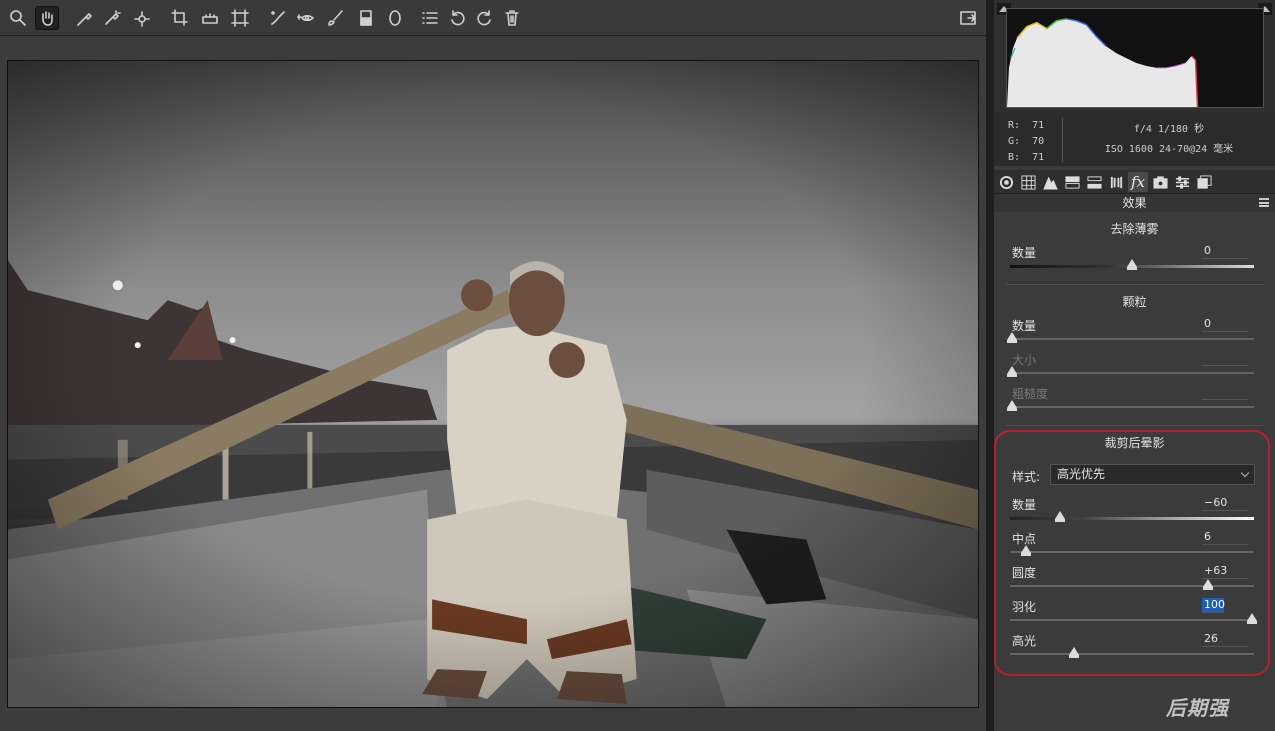 The height and width of the screenshot is (731, 1275). I want to click on panel-menu-icon, so click(1264, 202).